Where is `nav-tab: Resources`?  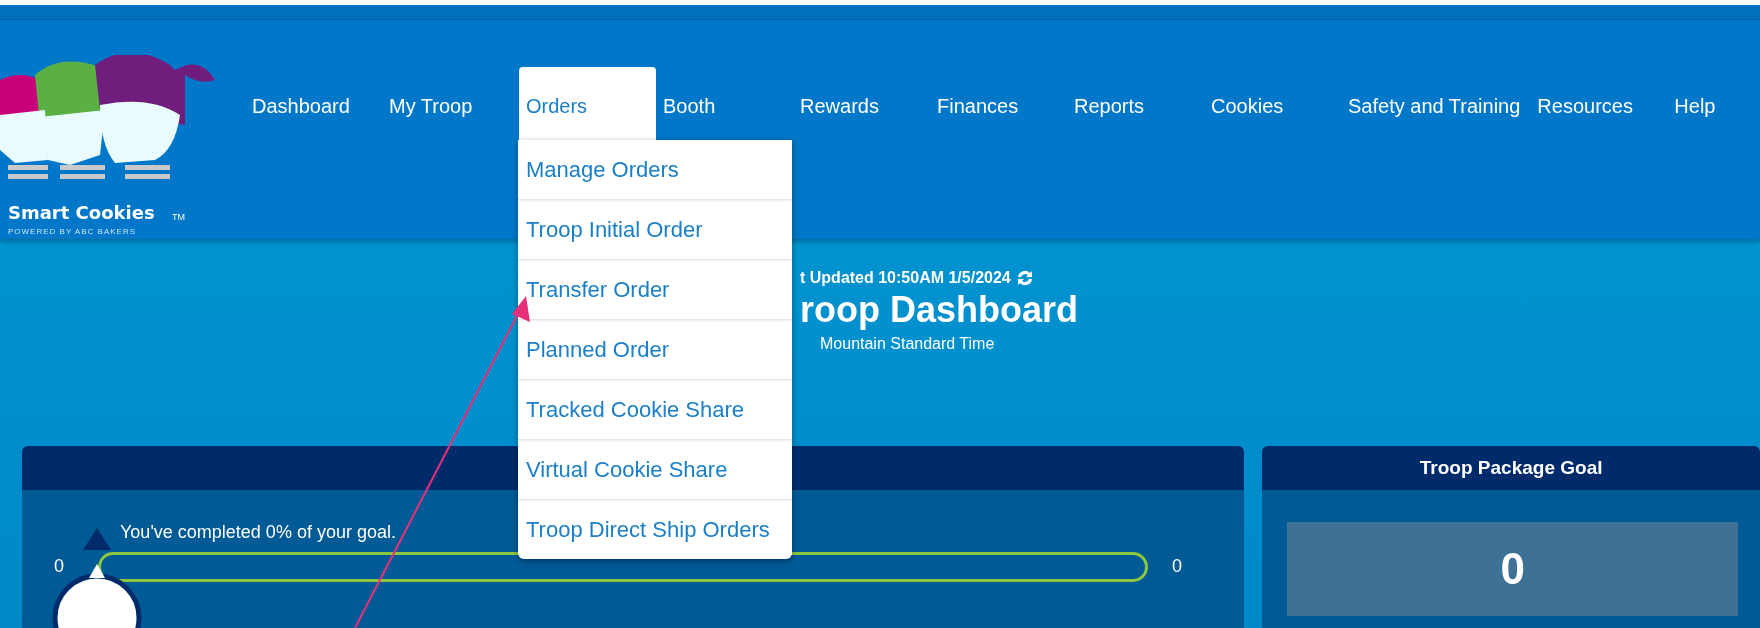
nav-tab: Resources is located at coordinates (1599, 104).